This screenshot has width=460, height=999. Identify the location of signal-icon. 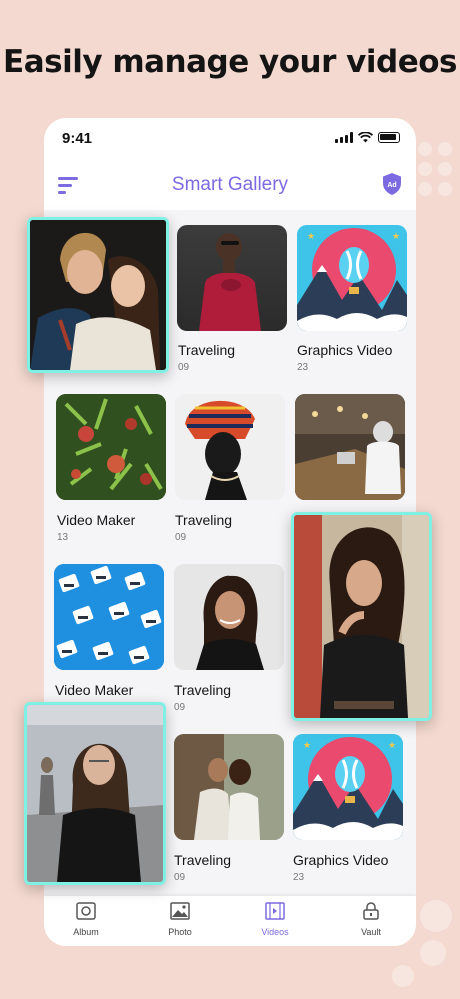
(344, 137).